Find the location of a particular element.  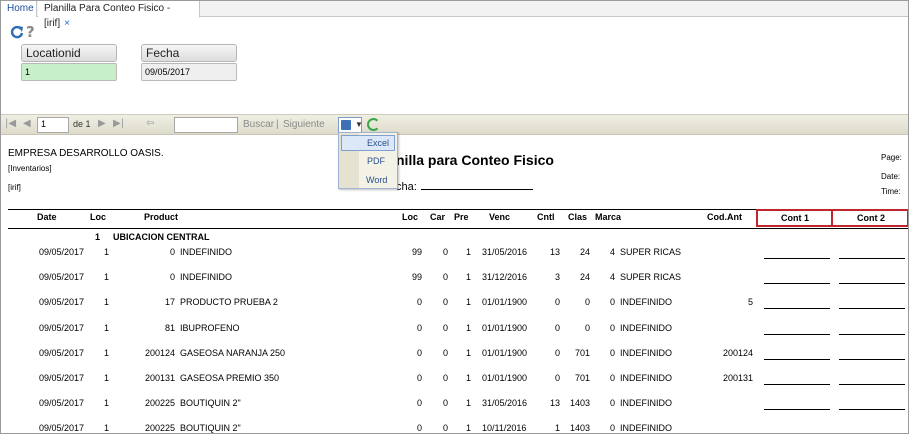

fecha-label: Fecha is located at coordinates (189, 53).